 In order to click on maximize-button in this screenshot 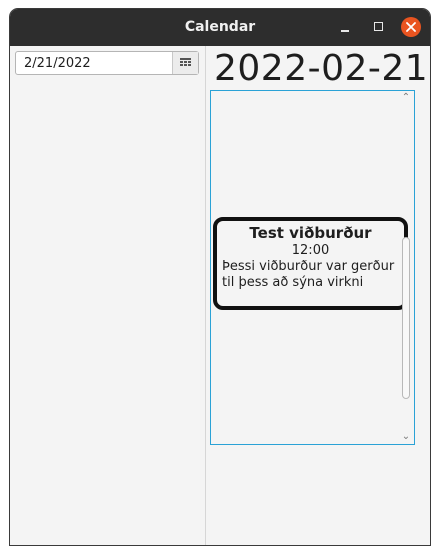, I will do `click(379, 27)`.